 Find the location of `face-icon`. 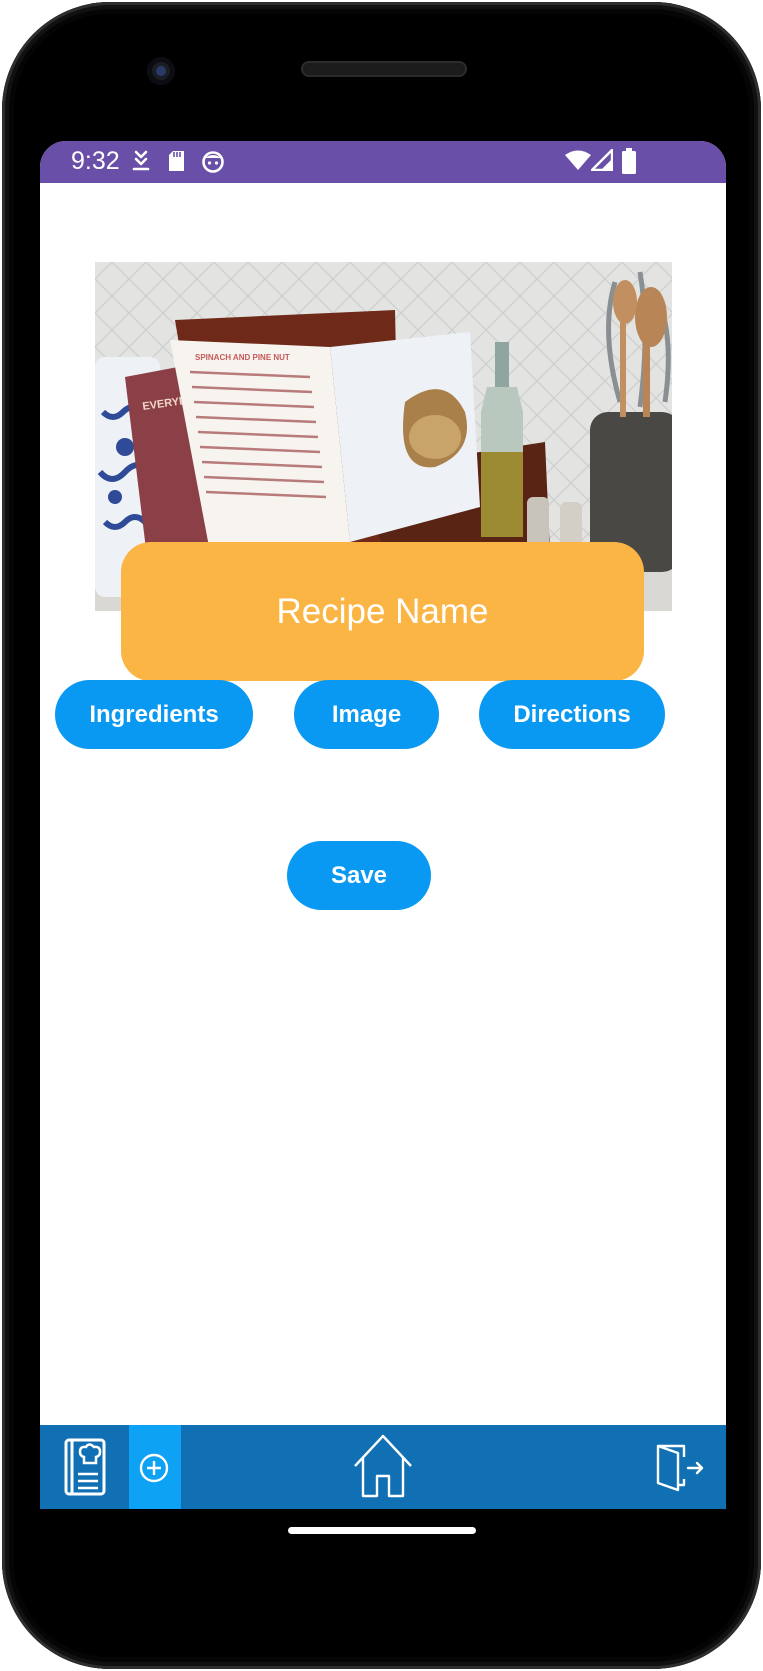

face-icon is located at coordinates (213, 164).